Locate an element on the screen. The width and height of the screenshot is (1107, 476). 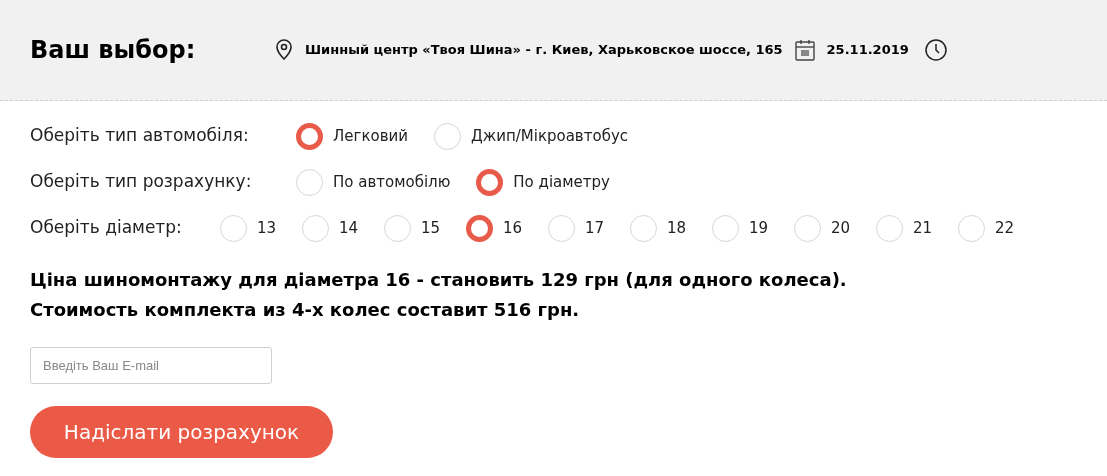
radio-label: По автомобілю is located at coordinates (392, 182).